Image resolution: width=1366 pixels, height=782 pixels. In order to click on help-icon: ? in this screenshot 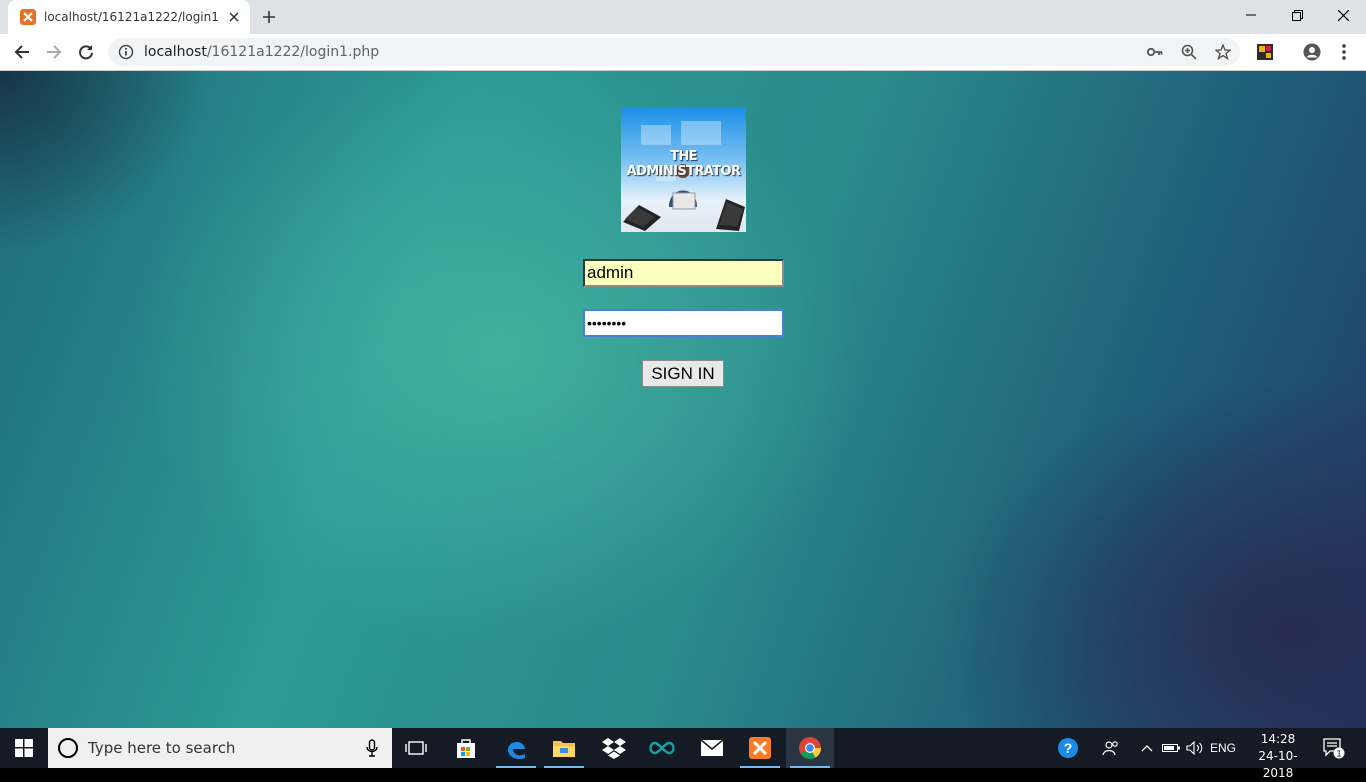, I will do `click(1068, 748)`.